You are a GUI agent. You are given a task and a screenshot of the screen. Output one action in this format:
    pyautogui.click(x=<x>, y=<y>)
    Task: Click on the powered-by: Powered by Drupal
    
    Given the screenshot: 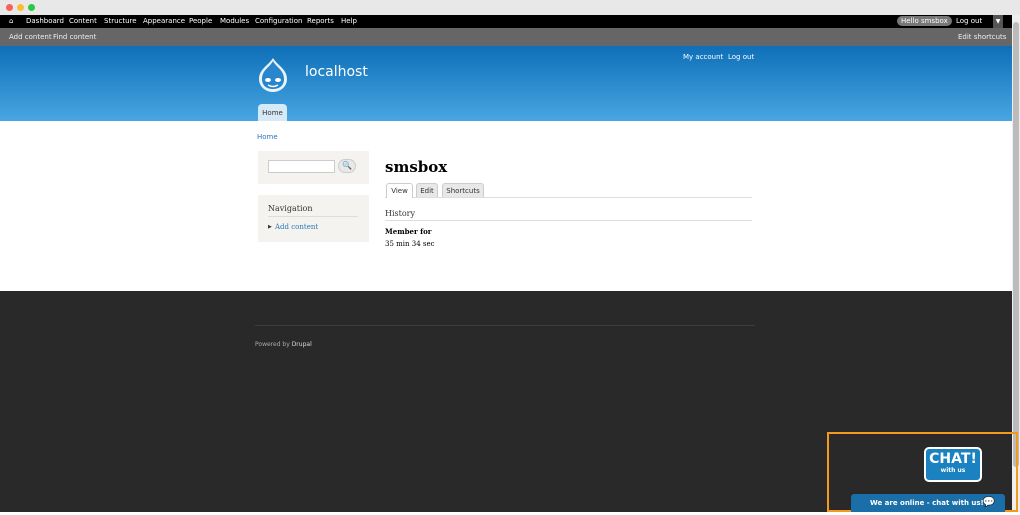 What is the action you would take?
    pyautogui.click(x=283, y=344)
    